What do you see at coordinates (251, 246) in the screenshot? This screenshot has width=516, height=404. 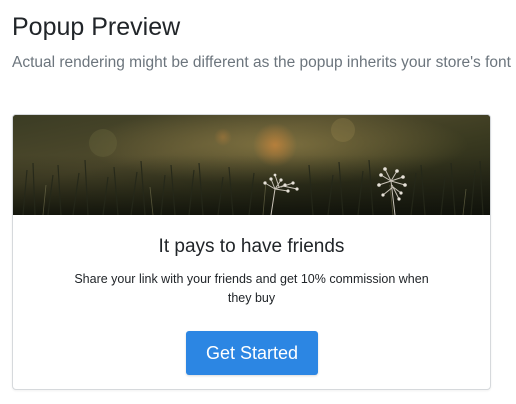 I see `popup-heading: It pays to have friends` at bounding box center [251, 246].